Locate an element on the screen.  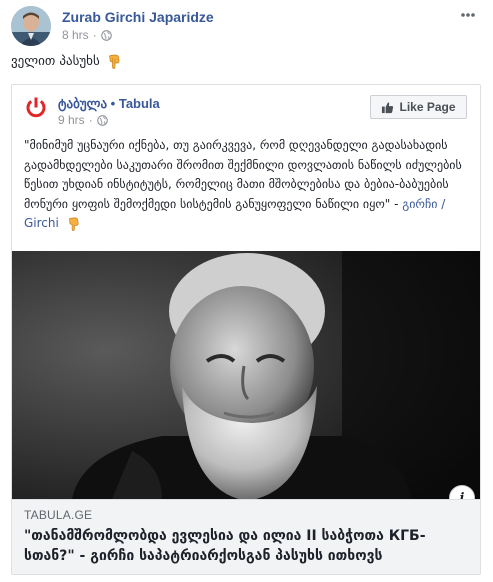
post-header: Zurab Girchi Japaridze 8 hrs · is located at coordinates (246, 26).